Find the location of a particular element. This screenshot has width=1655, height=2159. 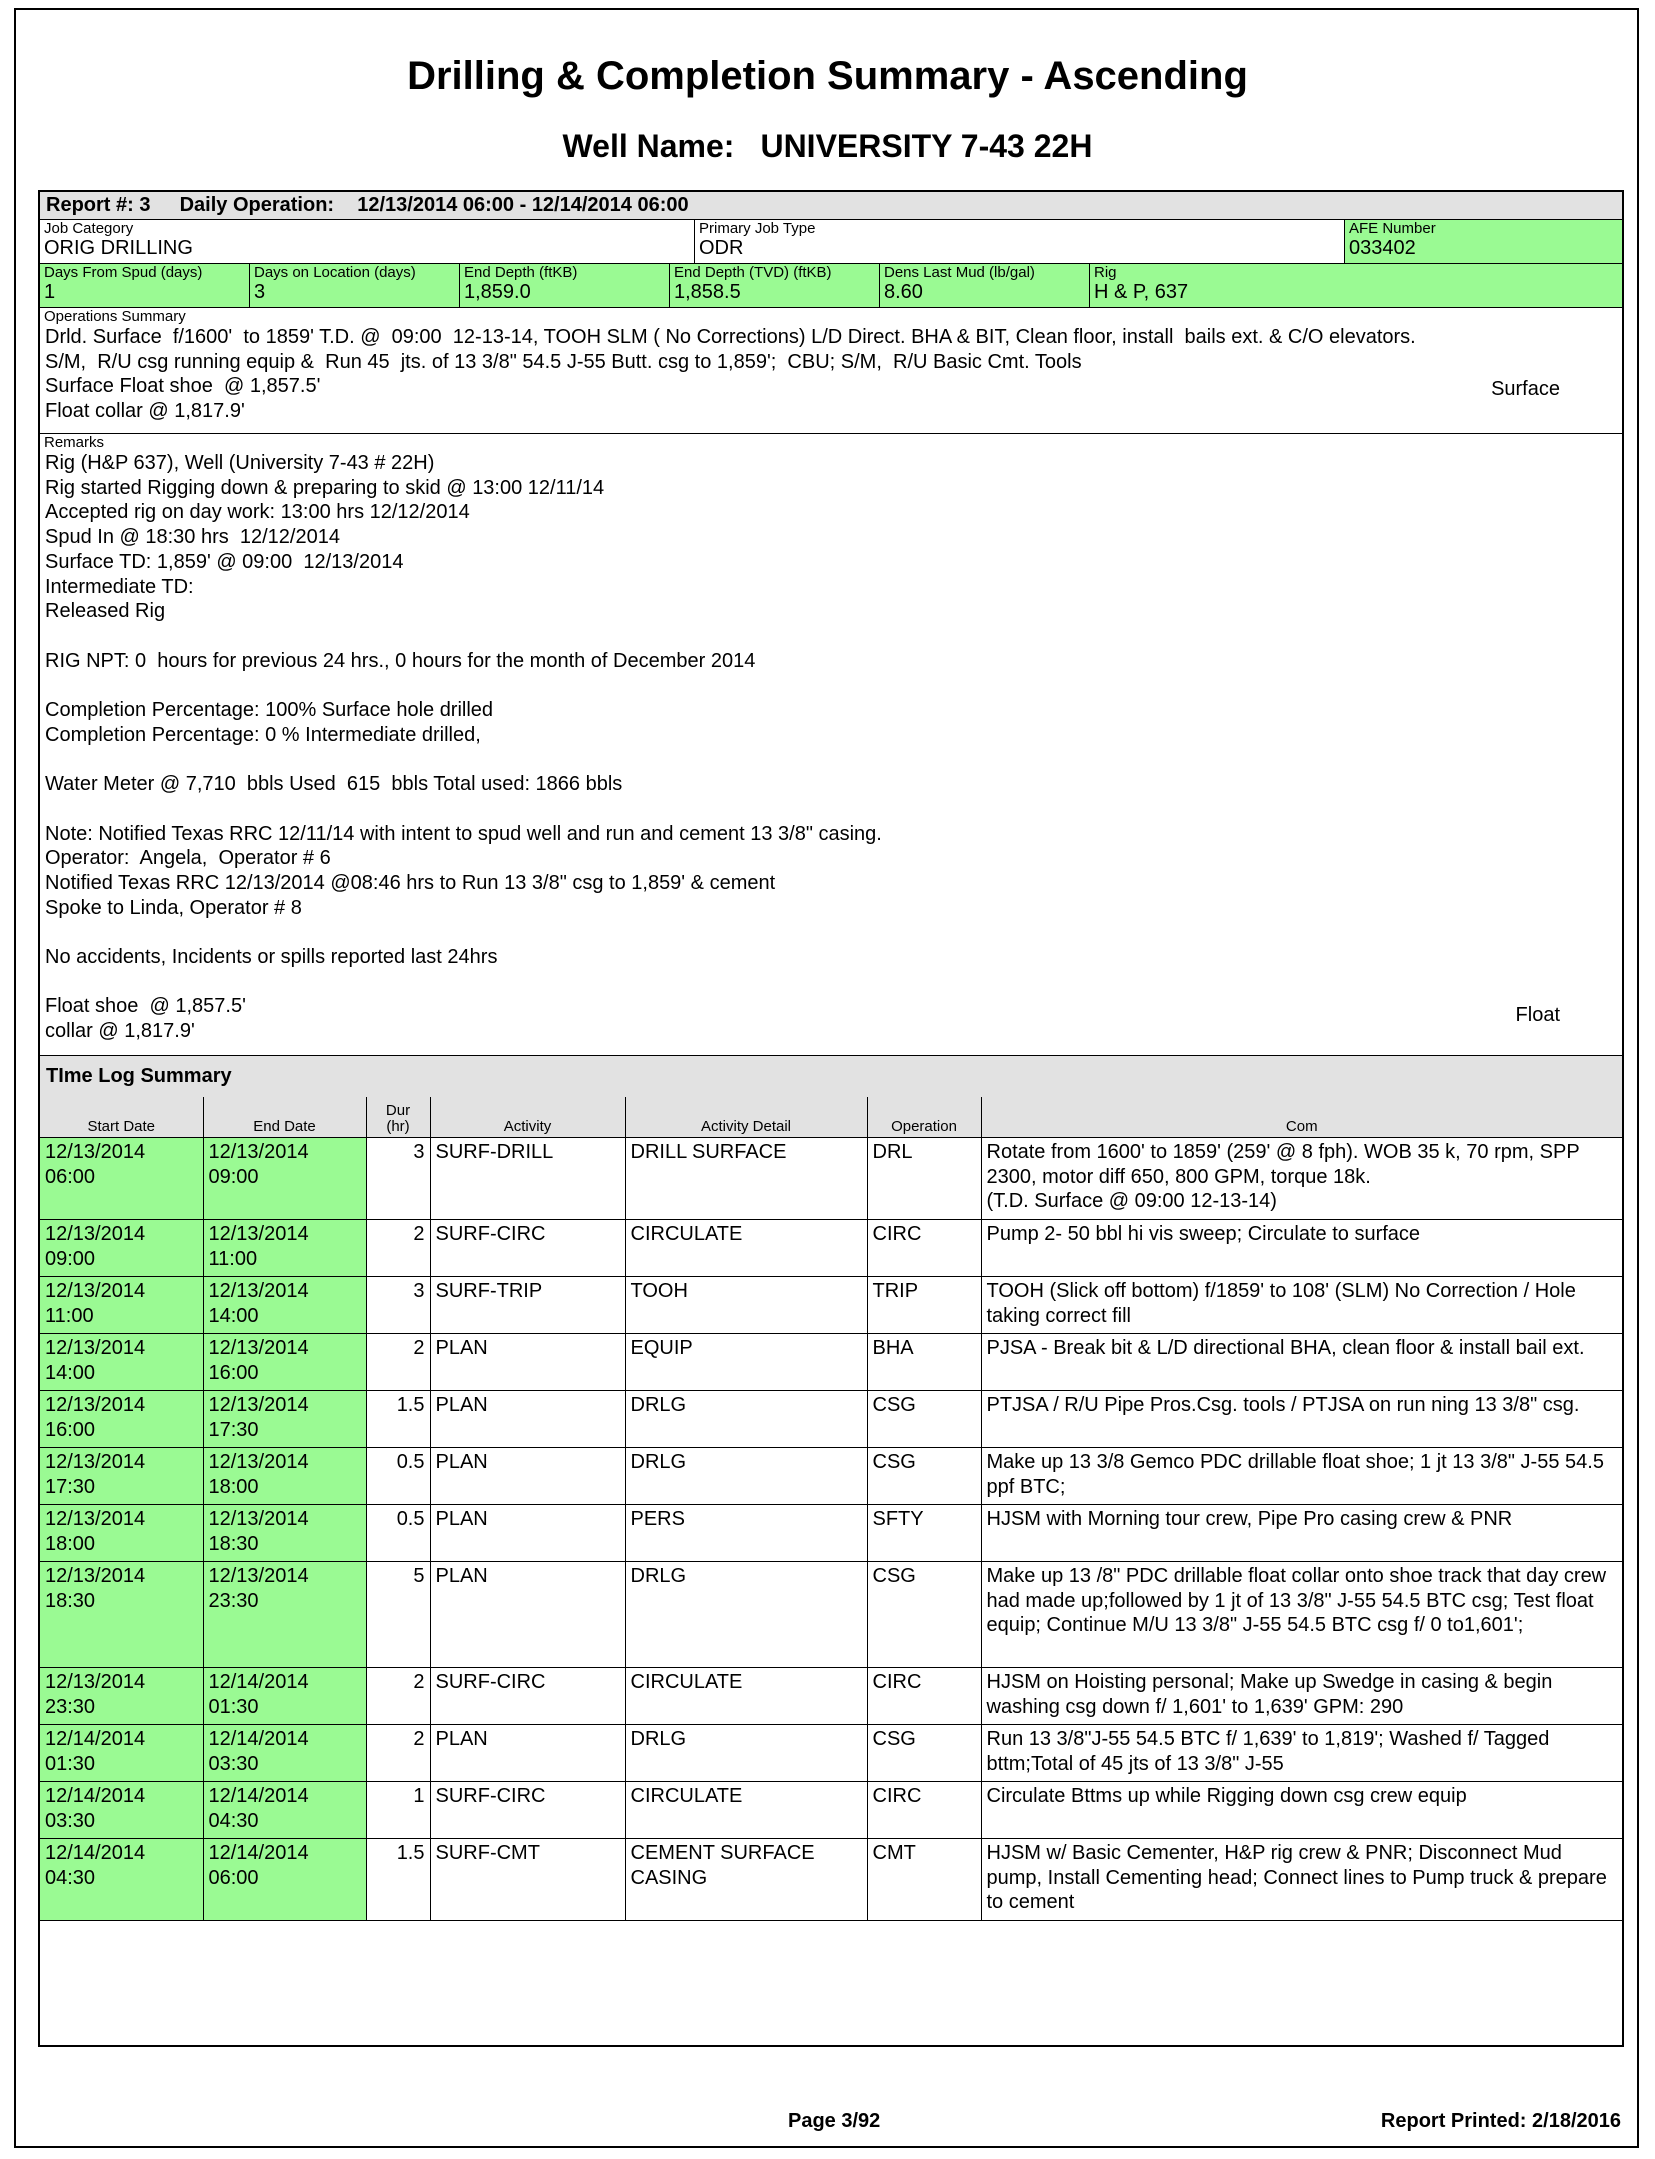

col-end-date: End Date is located at coordinates (284, 1117).